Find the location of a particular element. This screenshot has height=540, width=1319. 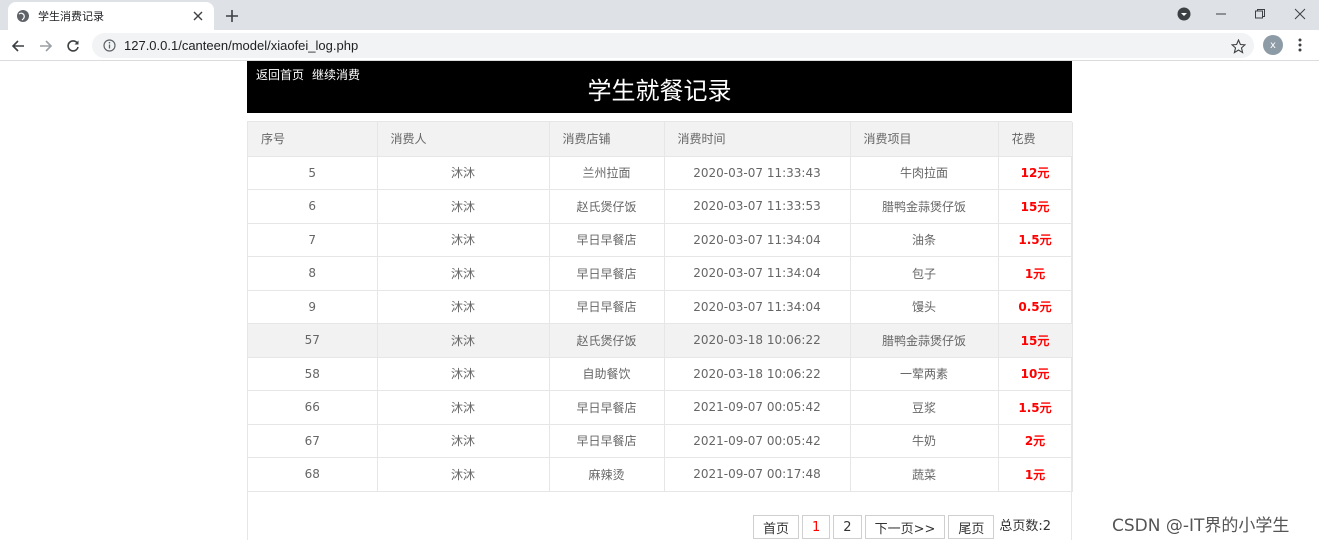

bookmark-star-icon is located at coordinates (1238, 46).